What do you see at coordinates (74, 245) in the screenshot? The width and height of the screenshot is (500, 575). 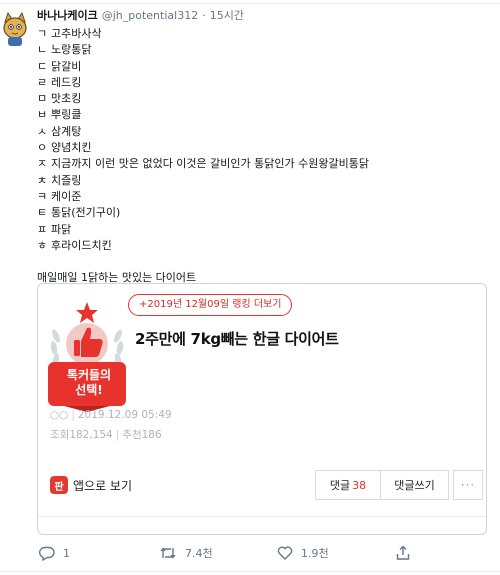 I see `list-item: ㅎ 후라이드치킨` at bounding box center [74, 245].